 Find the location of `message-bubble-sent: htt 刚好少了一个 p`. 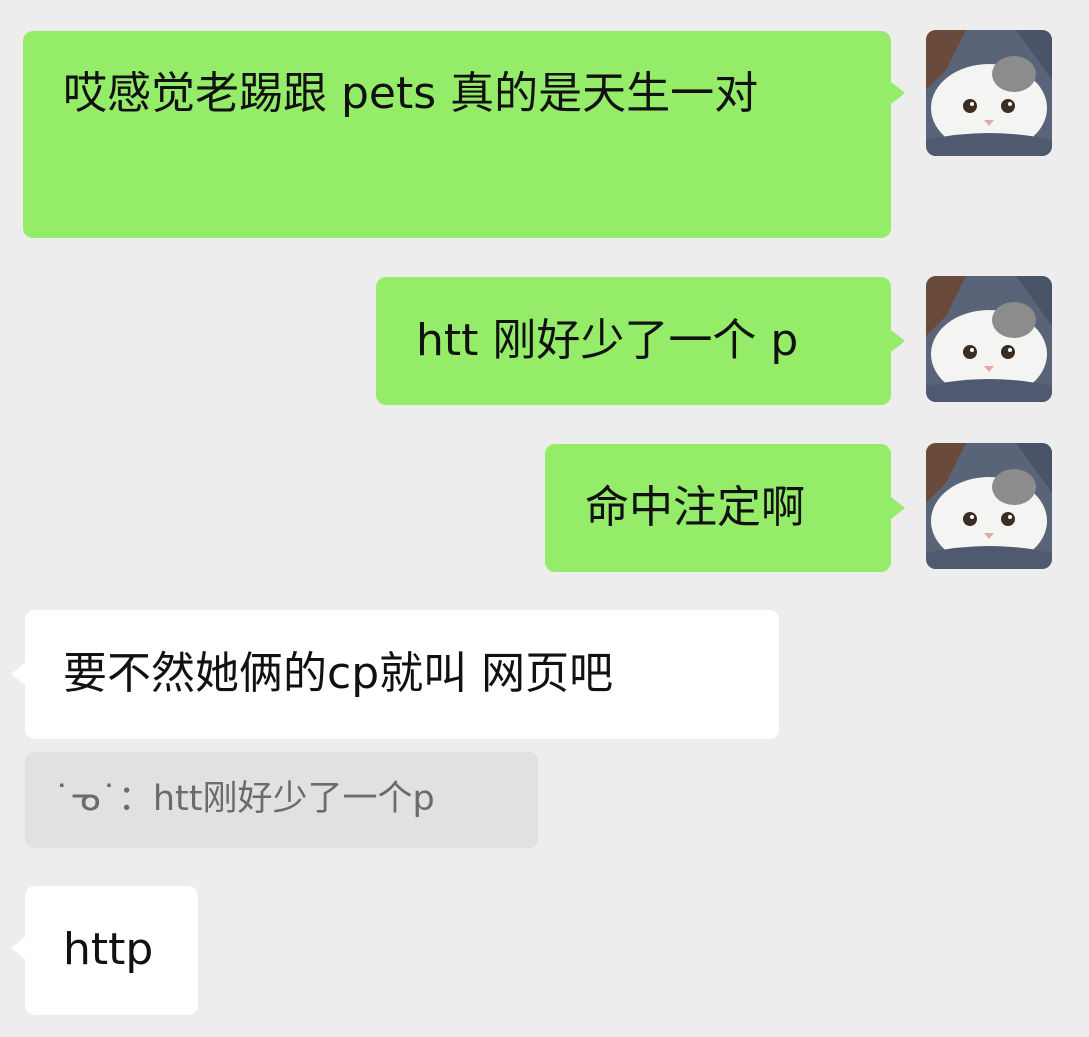

message-bubble-sent: htt 刚好少了一个 p is located at coordinates (633, 341).